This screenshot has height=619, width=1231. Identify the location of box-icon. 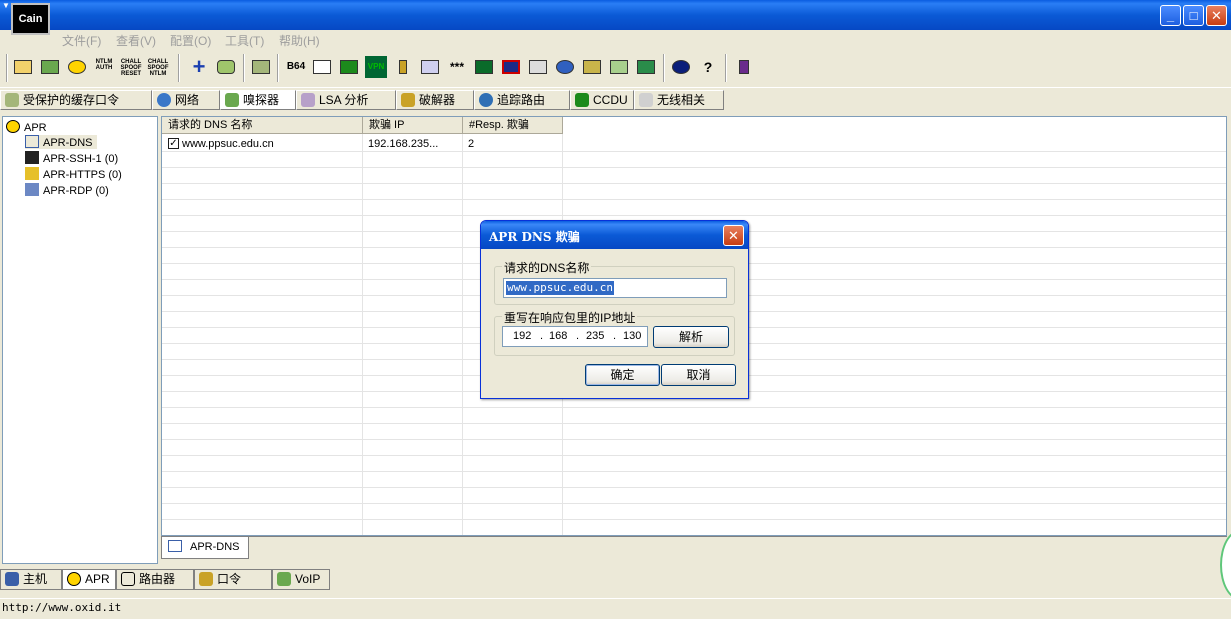
(511, 67).